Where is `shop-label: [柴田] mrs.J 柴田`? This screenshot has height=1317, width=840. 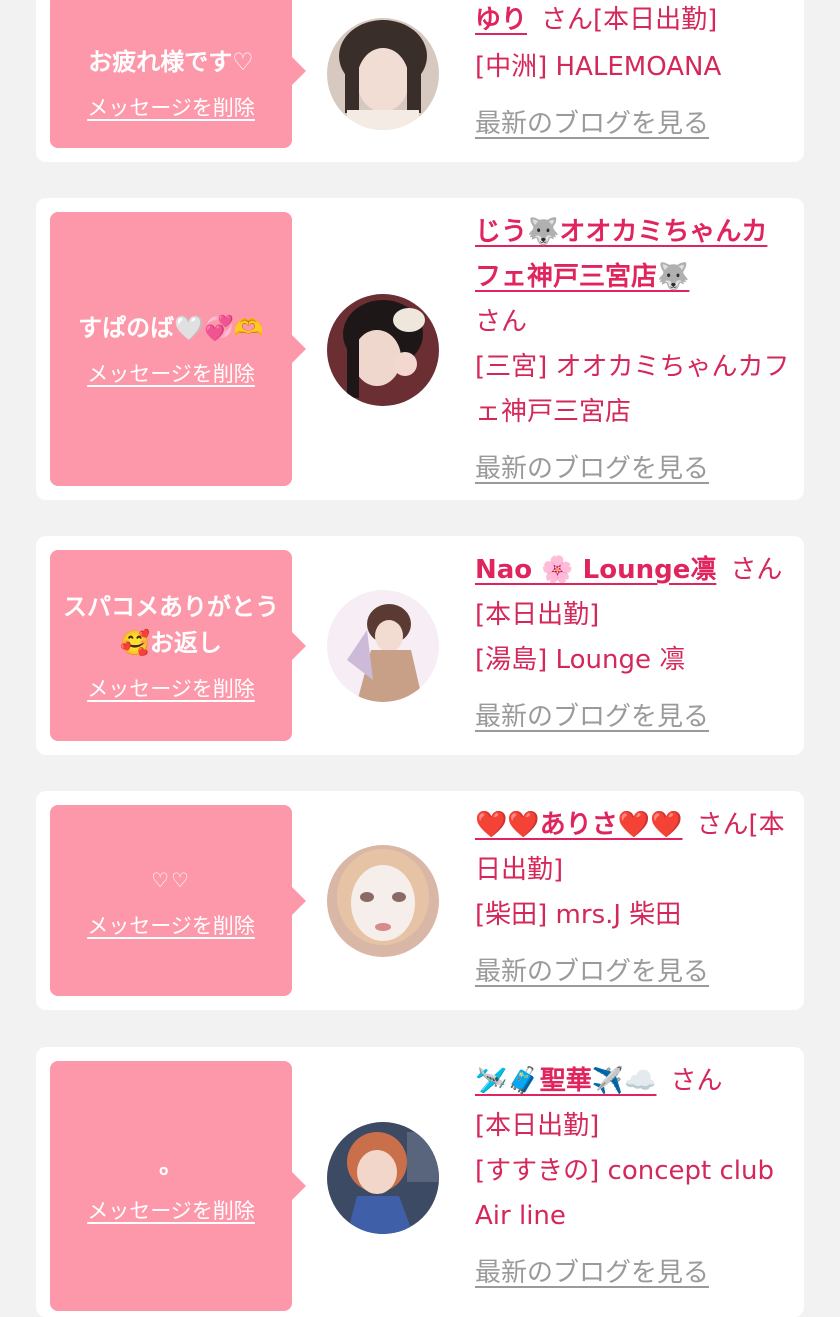
shop-label: [柴田] mrs.J 柴田 is located at coordinates (578, 915).